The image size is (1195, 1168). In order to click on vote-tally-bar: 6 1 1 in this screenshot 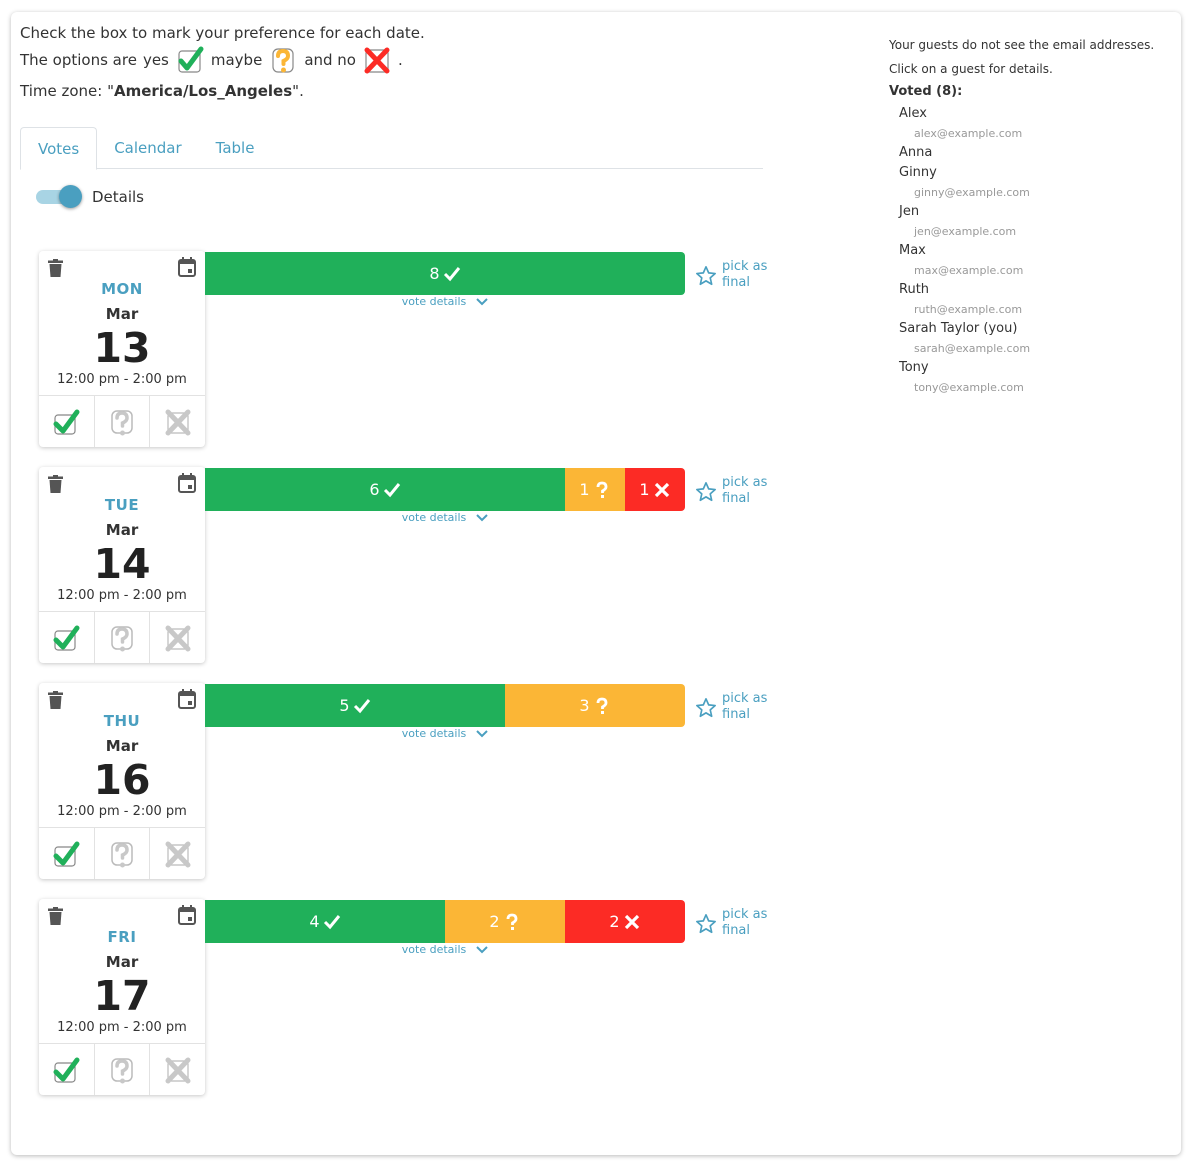, I will do `click(445, 489)`.